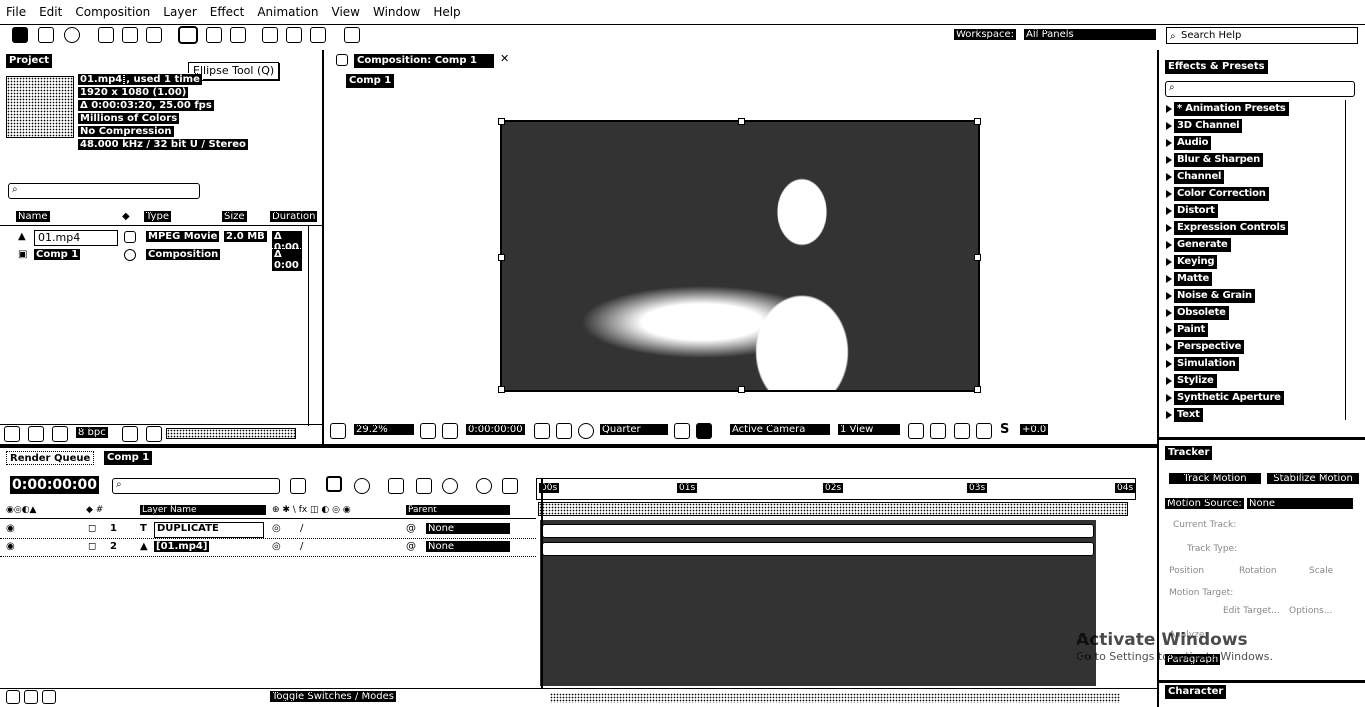  I want to click on col-duration: Duration, so click(294, 216).